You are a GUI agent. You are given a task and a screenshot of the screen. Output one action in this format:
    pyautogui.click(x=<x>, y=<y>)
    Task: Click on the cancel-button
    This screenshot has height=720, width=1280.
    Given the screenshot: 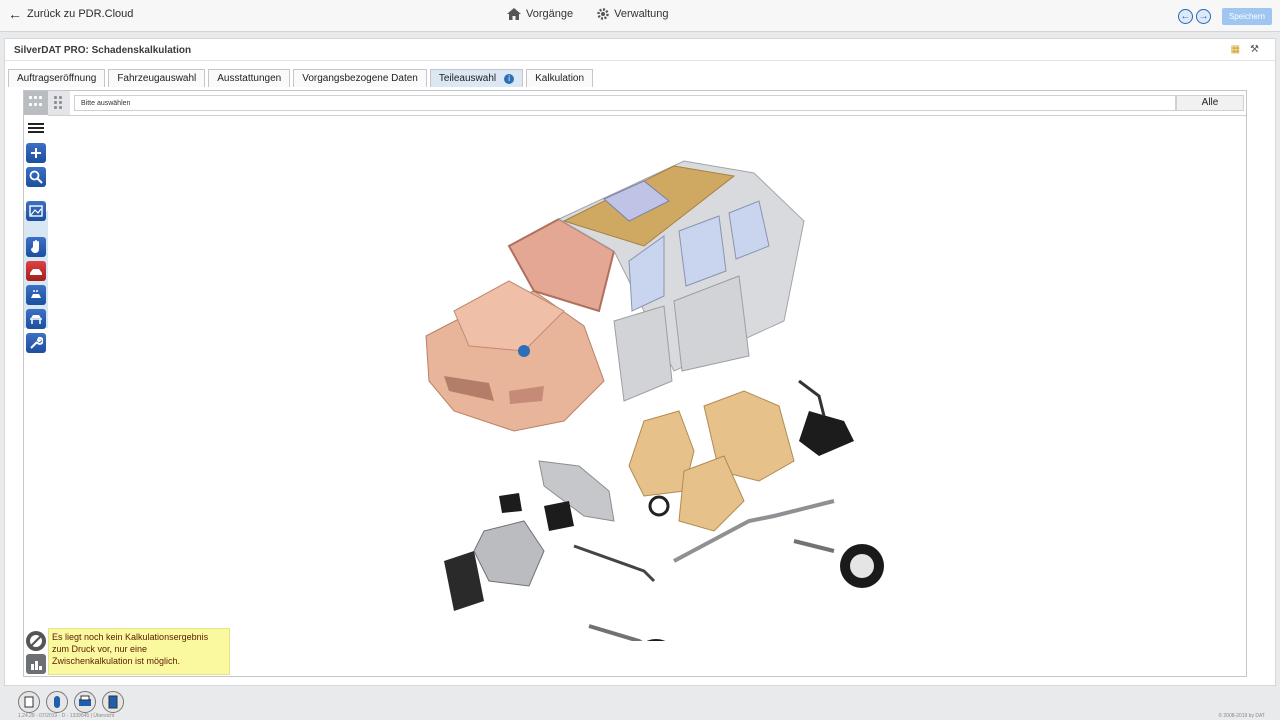 What is the action you would take?
    pyautogui.click(x=36, y=641)
    